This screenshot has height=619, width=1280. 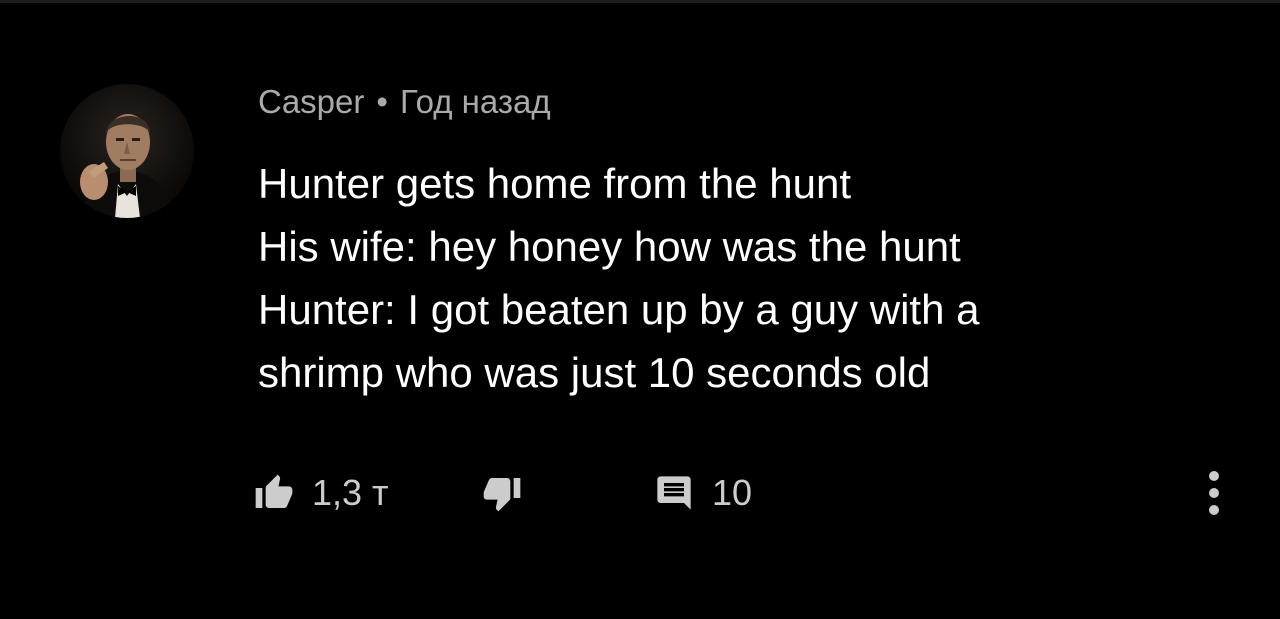 I want to click on avatar, so click(x=127, y=151).